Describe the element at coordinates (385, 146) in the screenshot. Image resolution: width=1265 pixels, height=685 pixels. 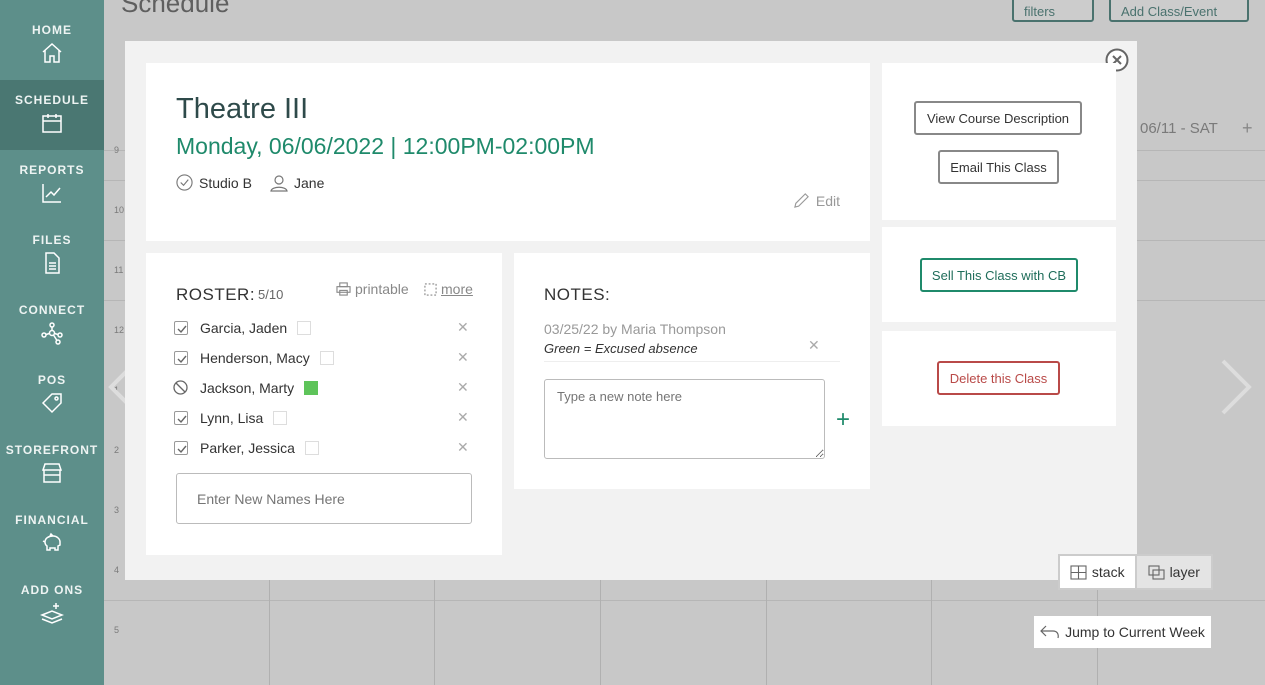
I see `class-datetime: Monday, 06/06/2022 | 12:00PM-02:00PM` at that location.